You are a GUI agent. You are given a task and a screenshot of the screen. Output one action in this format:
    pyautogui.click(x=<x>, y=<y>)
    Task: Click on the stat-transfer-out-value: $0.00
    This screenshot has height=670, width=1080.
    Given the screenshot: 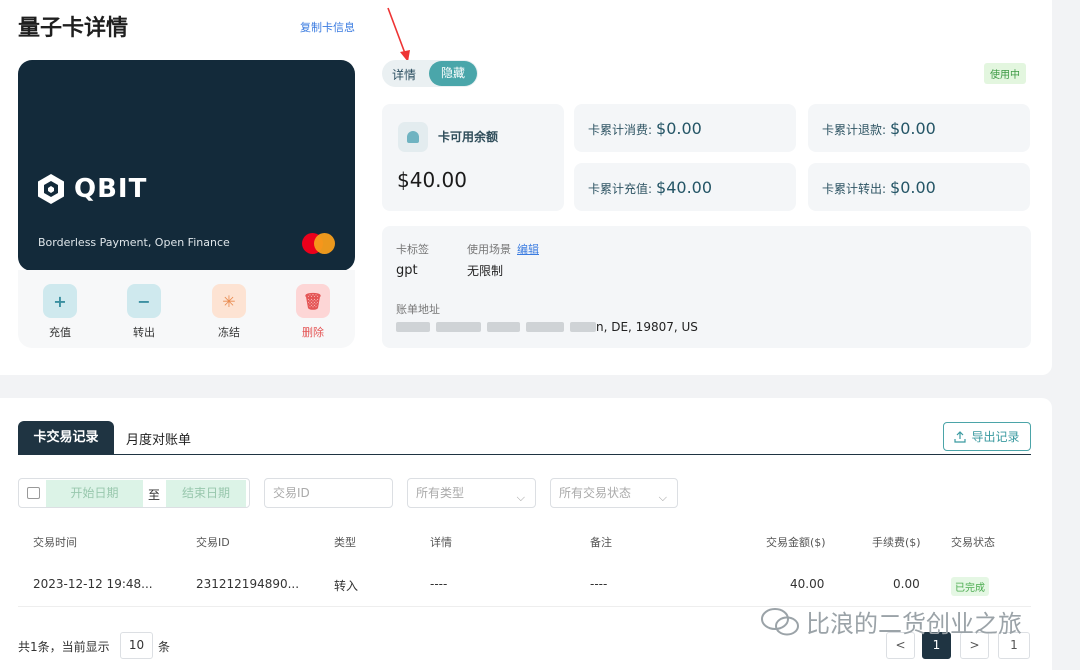 What is the action you would take?
    pyautogui.click(x=913, y=187)
    